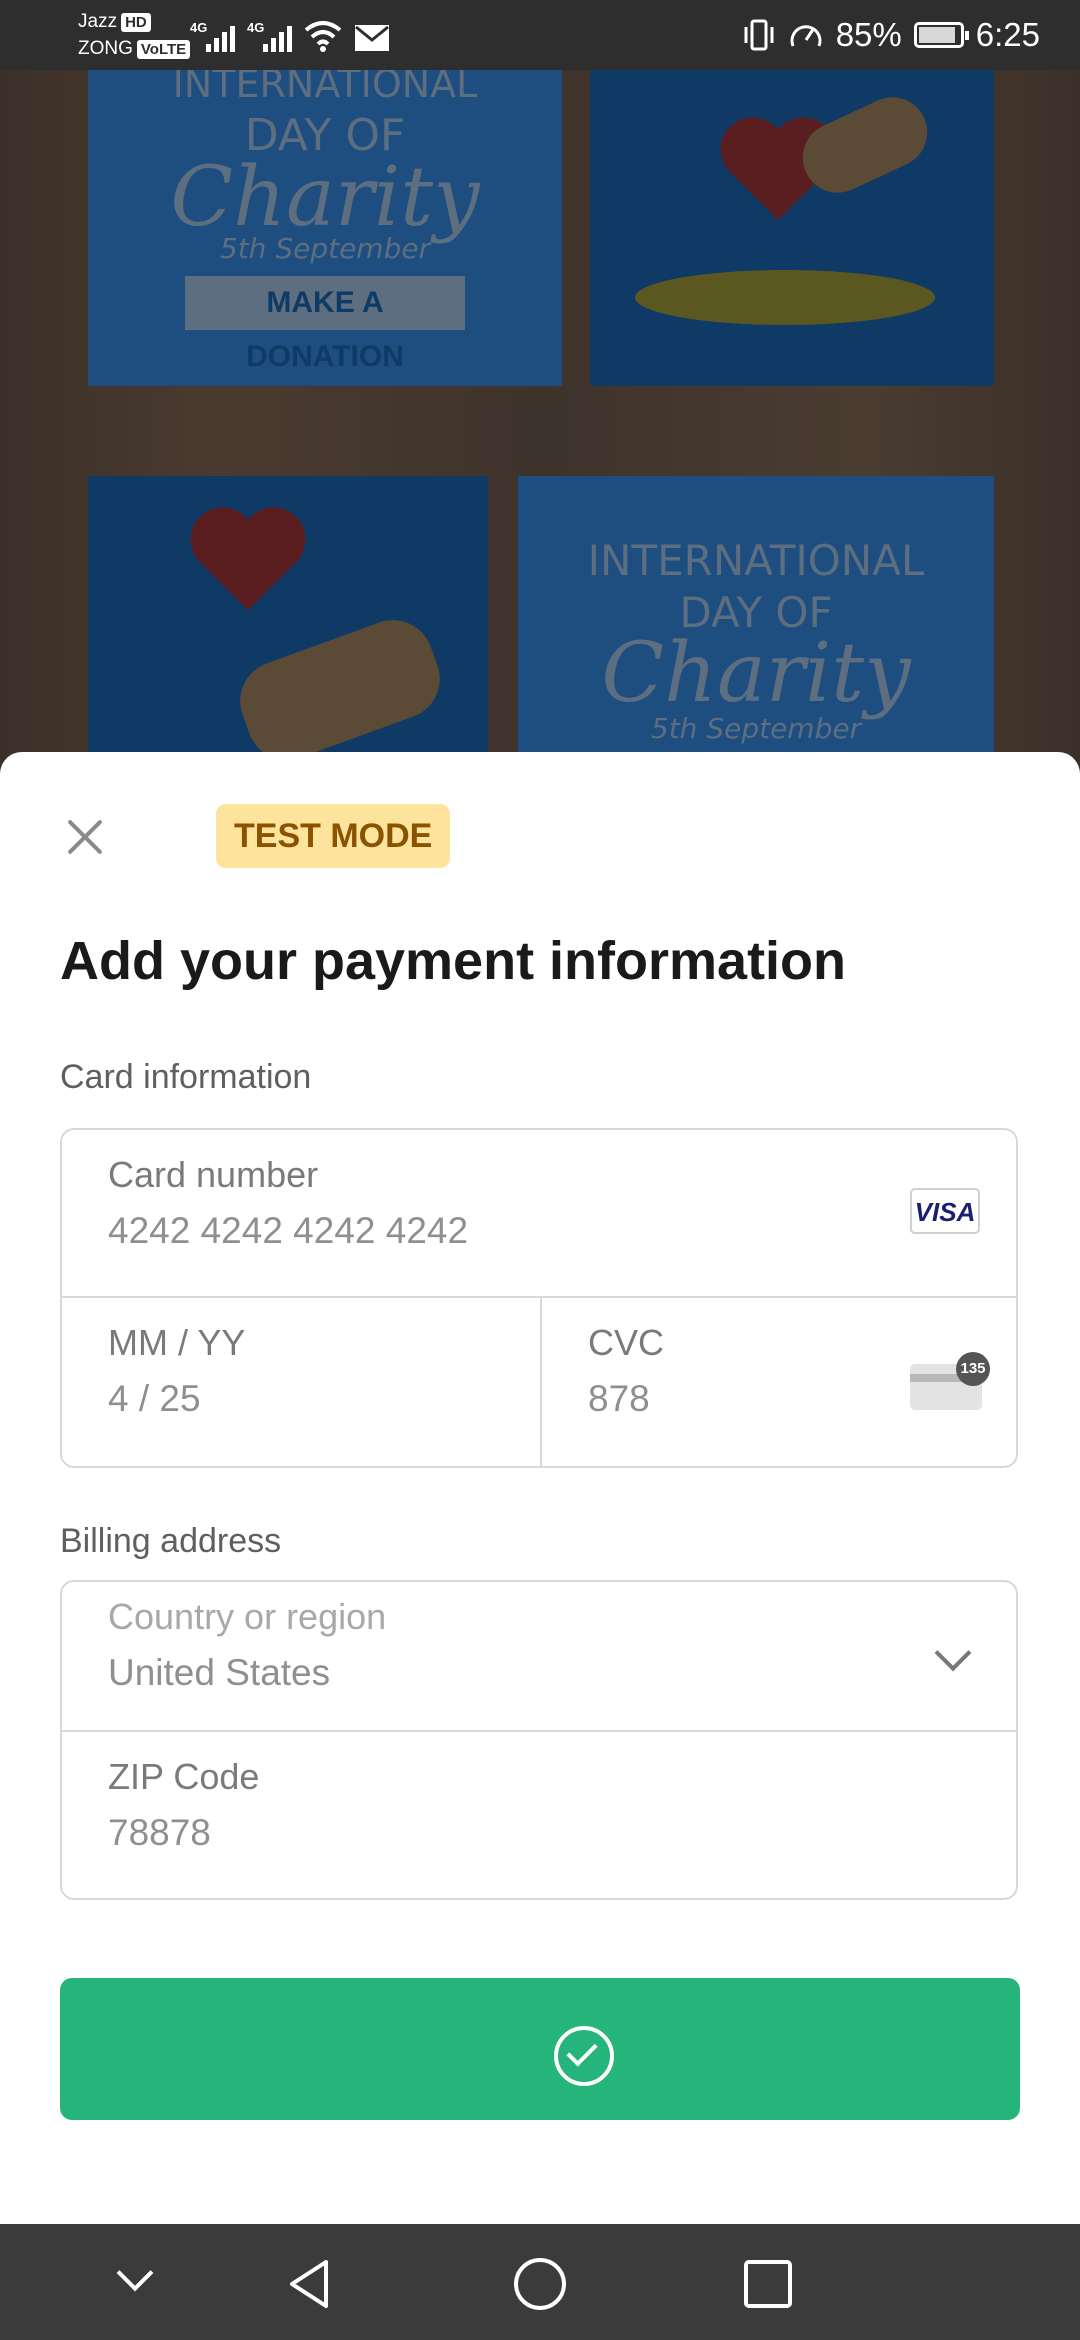 Image resolution: width=1080 pixels, height=2340 pixels. What do you see at coordinates (85, 837) in the screenshot?
I see `close-button` at bounding box center [85, 837].